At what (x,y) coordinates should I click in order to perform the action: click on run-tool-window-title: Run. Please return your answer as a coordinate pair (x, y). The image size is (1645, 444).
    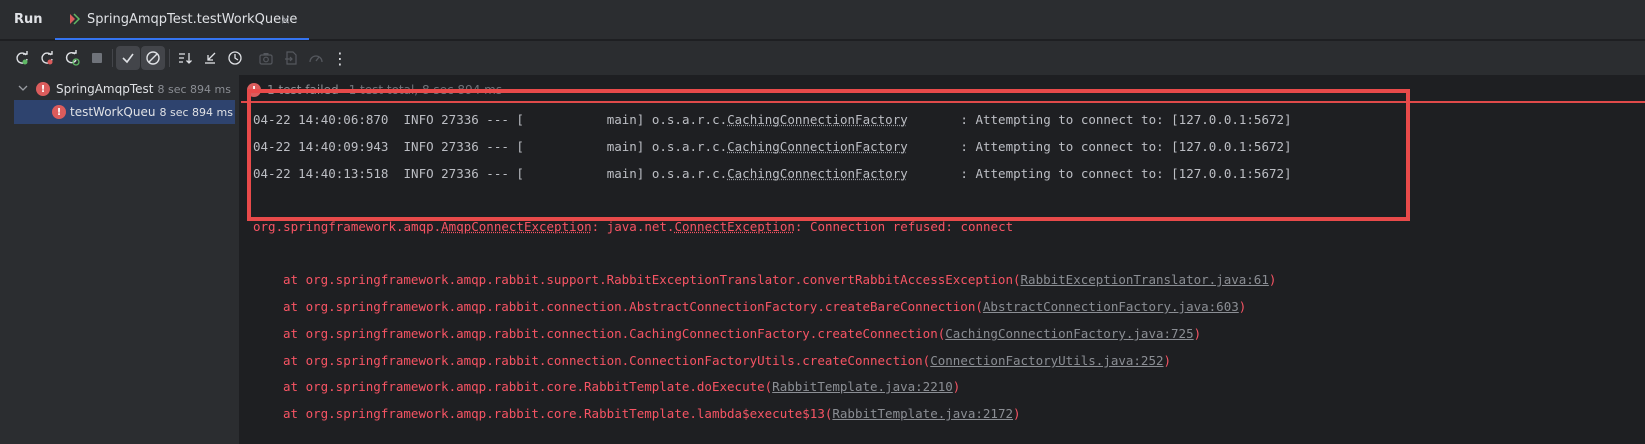
    Looking at the image, I should click on (28, 19).